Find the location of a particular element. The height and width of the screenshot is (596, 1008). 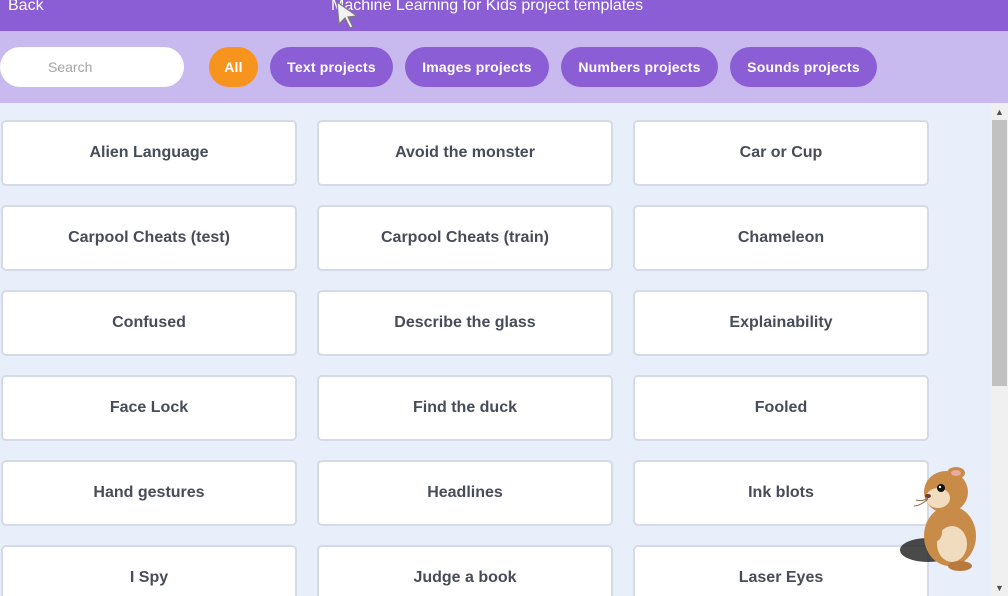

filter-images-projects-button: Images projects is located at coordinates (477, 67).